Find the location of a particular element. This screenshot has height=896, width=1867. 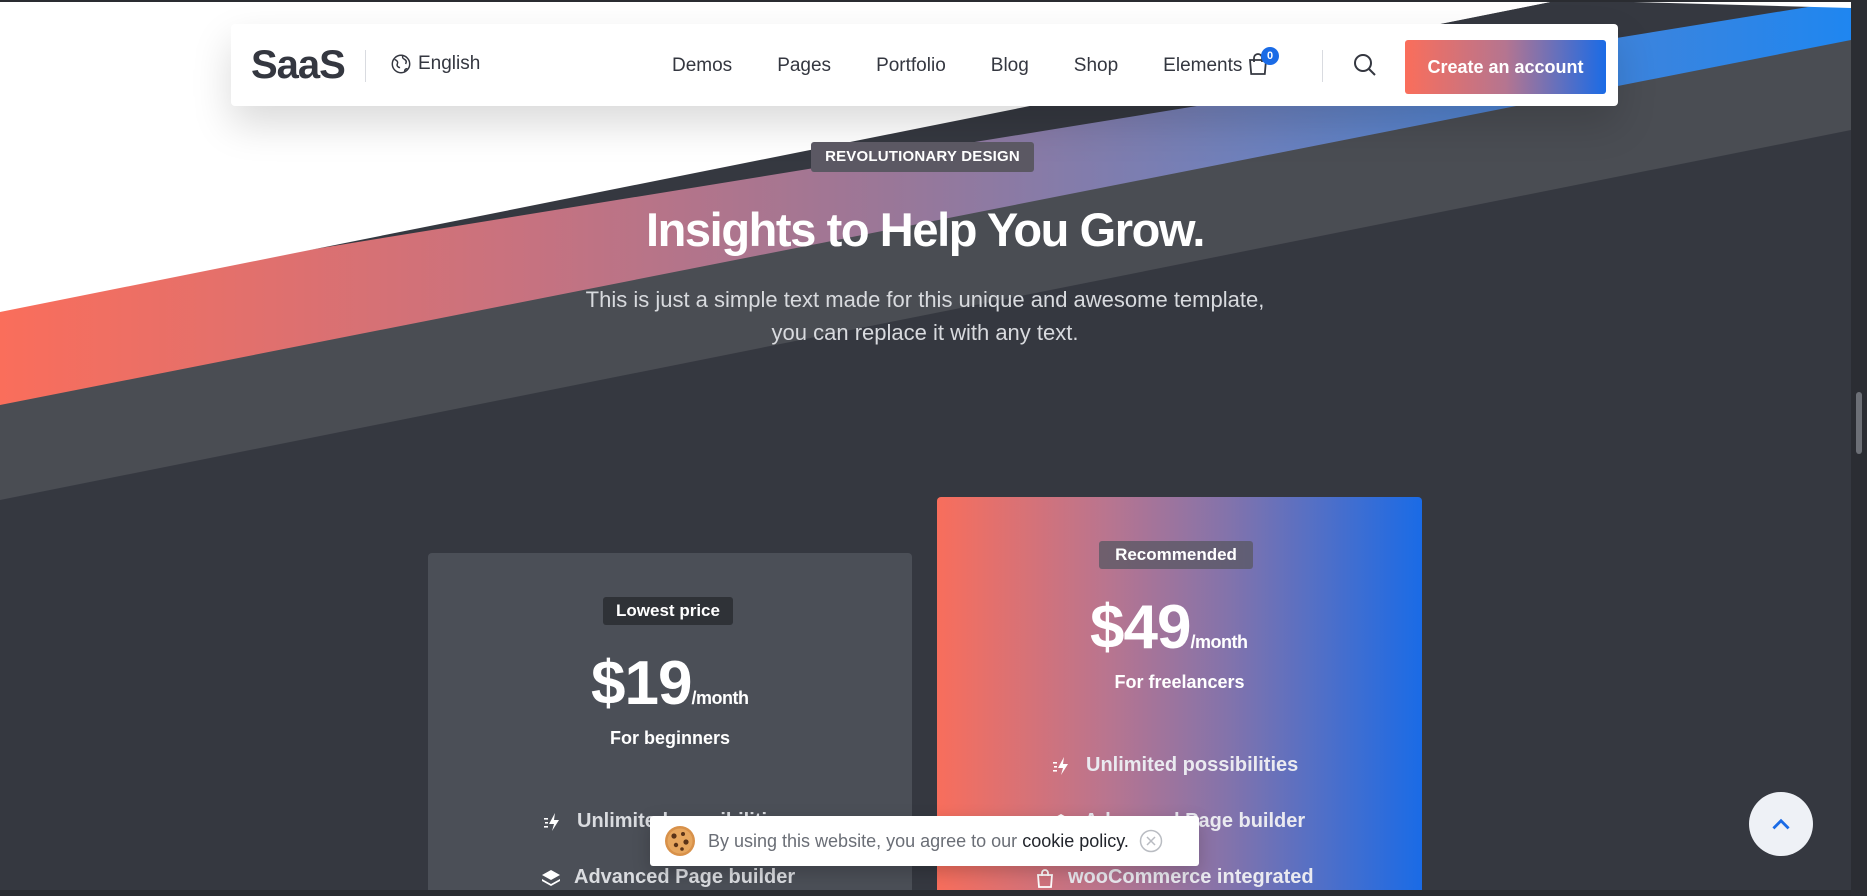

plan-tag: Lowest price is located at coordinates (668, 611).